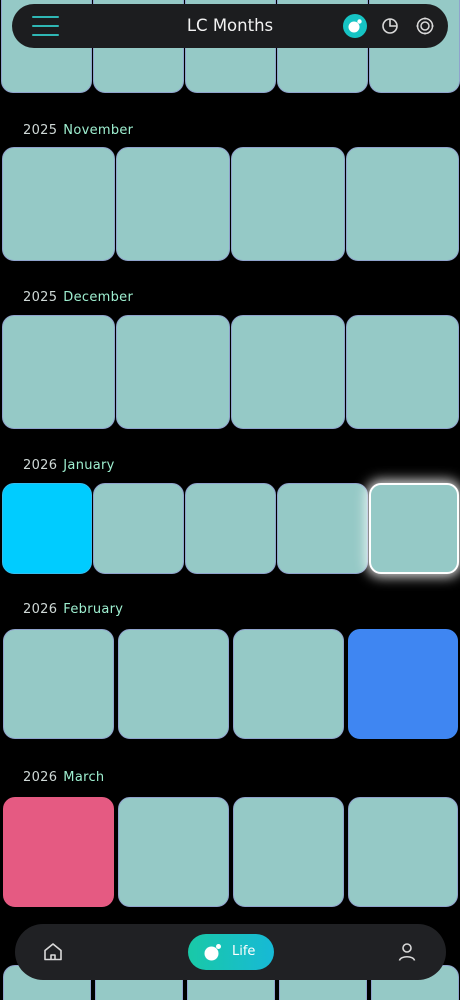  Describe the element at coordinates (93, 609) in the screenshot. I see `month-name: February` at that location.